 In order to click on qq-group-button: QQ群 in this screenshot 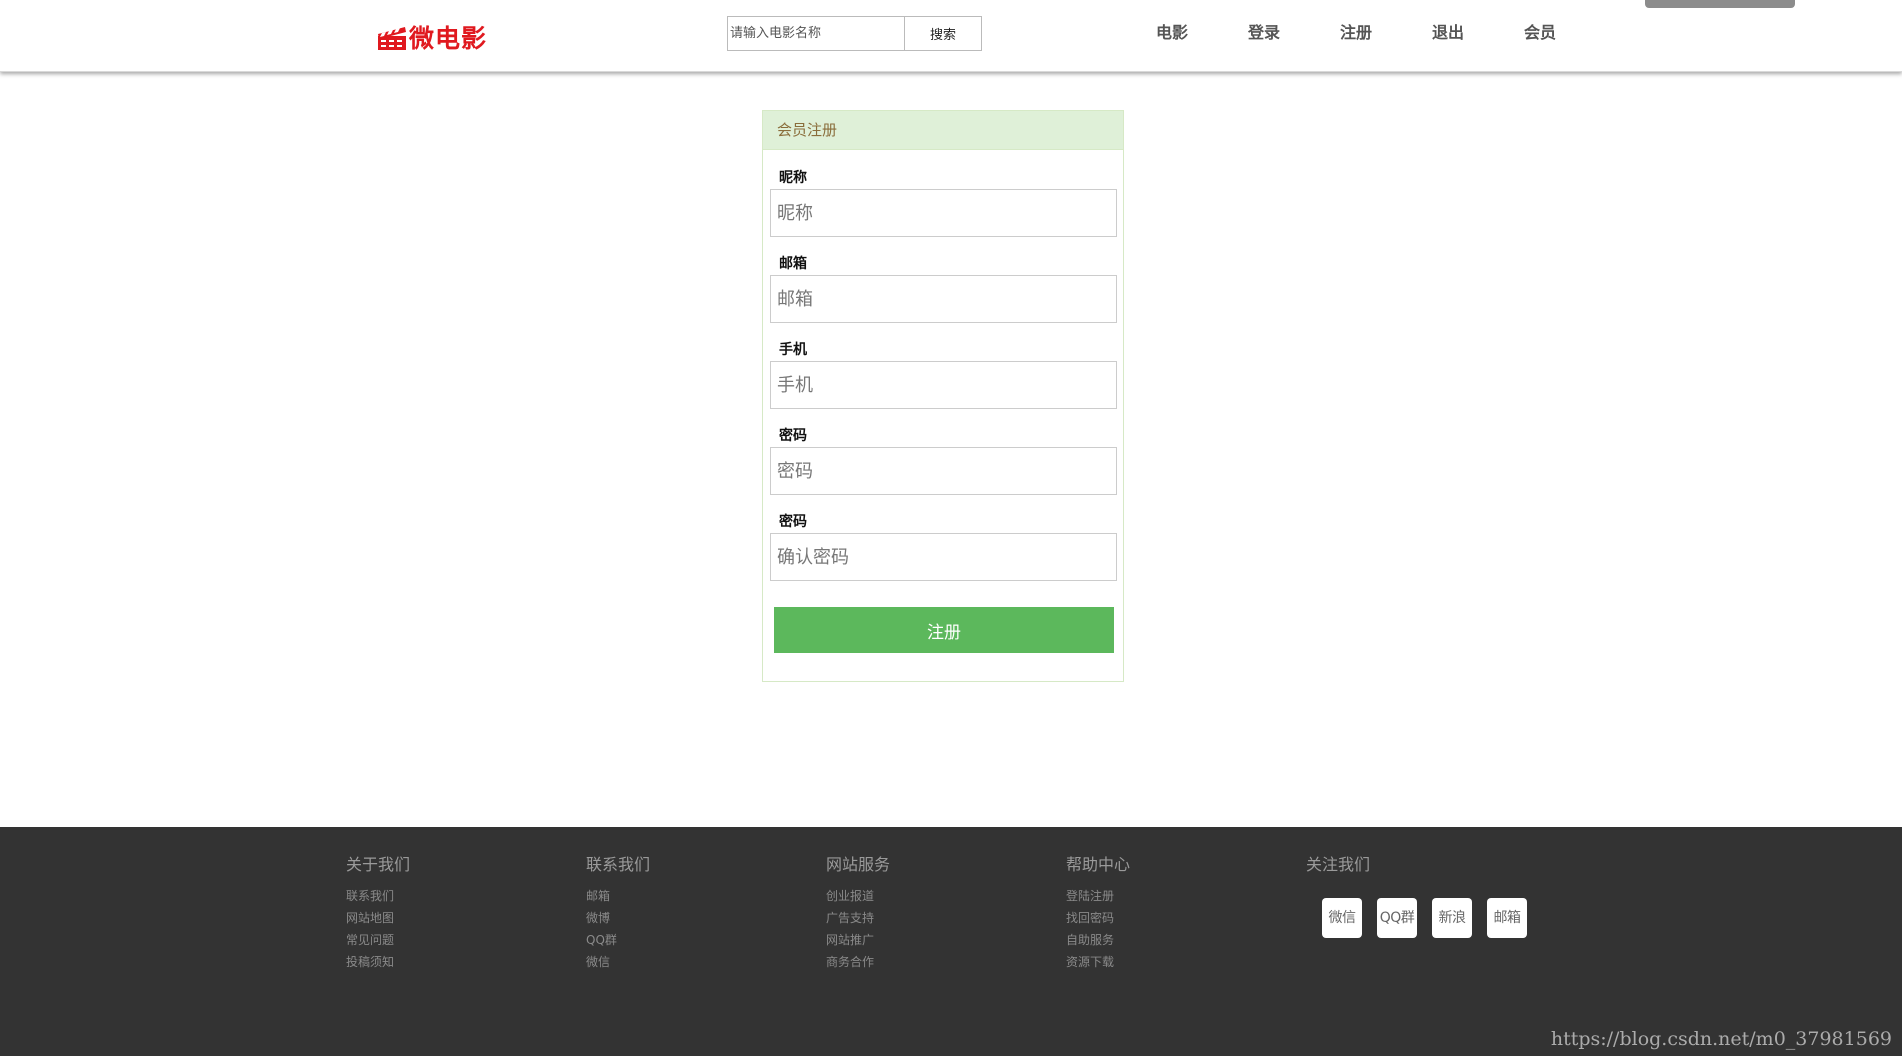, I will do `click(1397, 918)`.